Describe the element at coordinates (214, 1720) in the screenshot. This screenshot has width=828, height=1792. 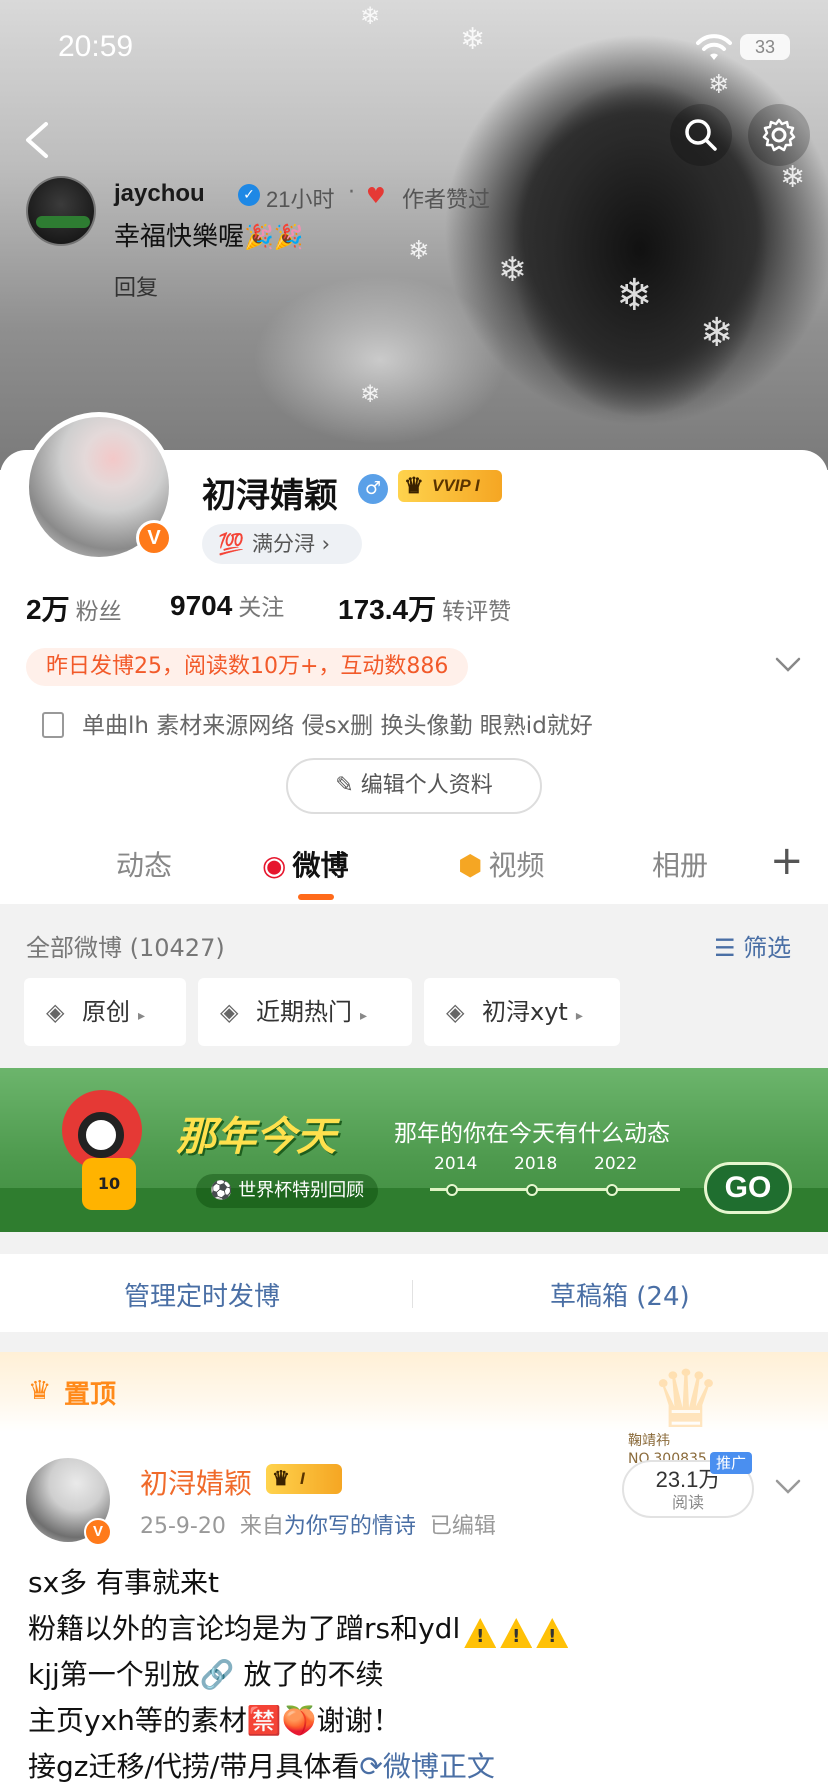
I see `post-line: 主页yxh等的素材🈲🍑谢谢！` at that location.